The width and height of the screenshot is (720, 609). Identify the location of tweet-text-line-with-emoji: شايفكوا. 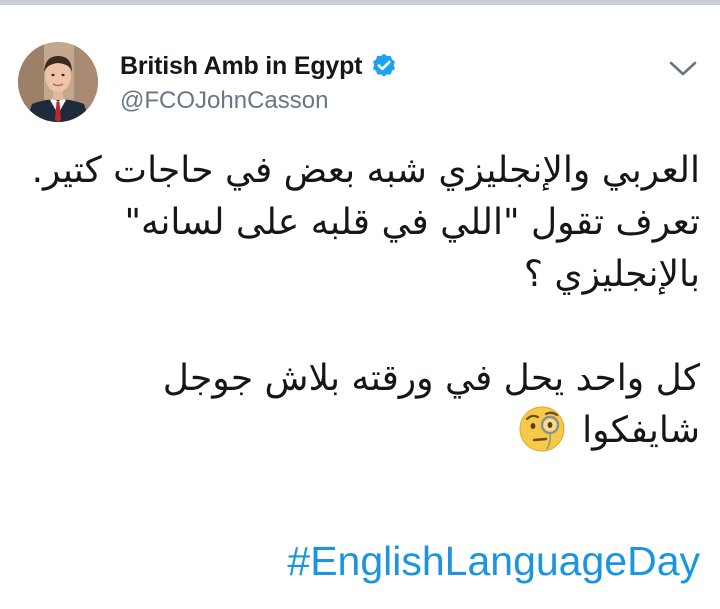
(360, 431).